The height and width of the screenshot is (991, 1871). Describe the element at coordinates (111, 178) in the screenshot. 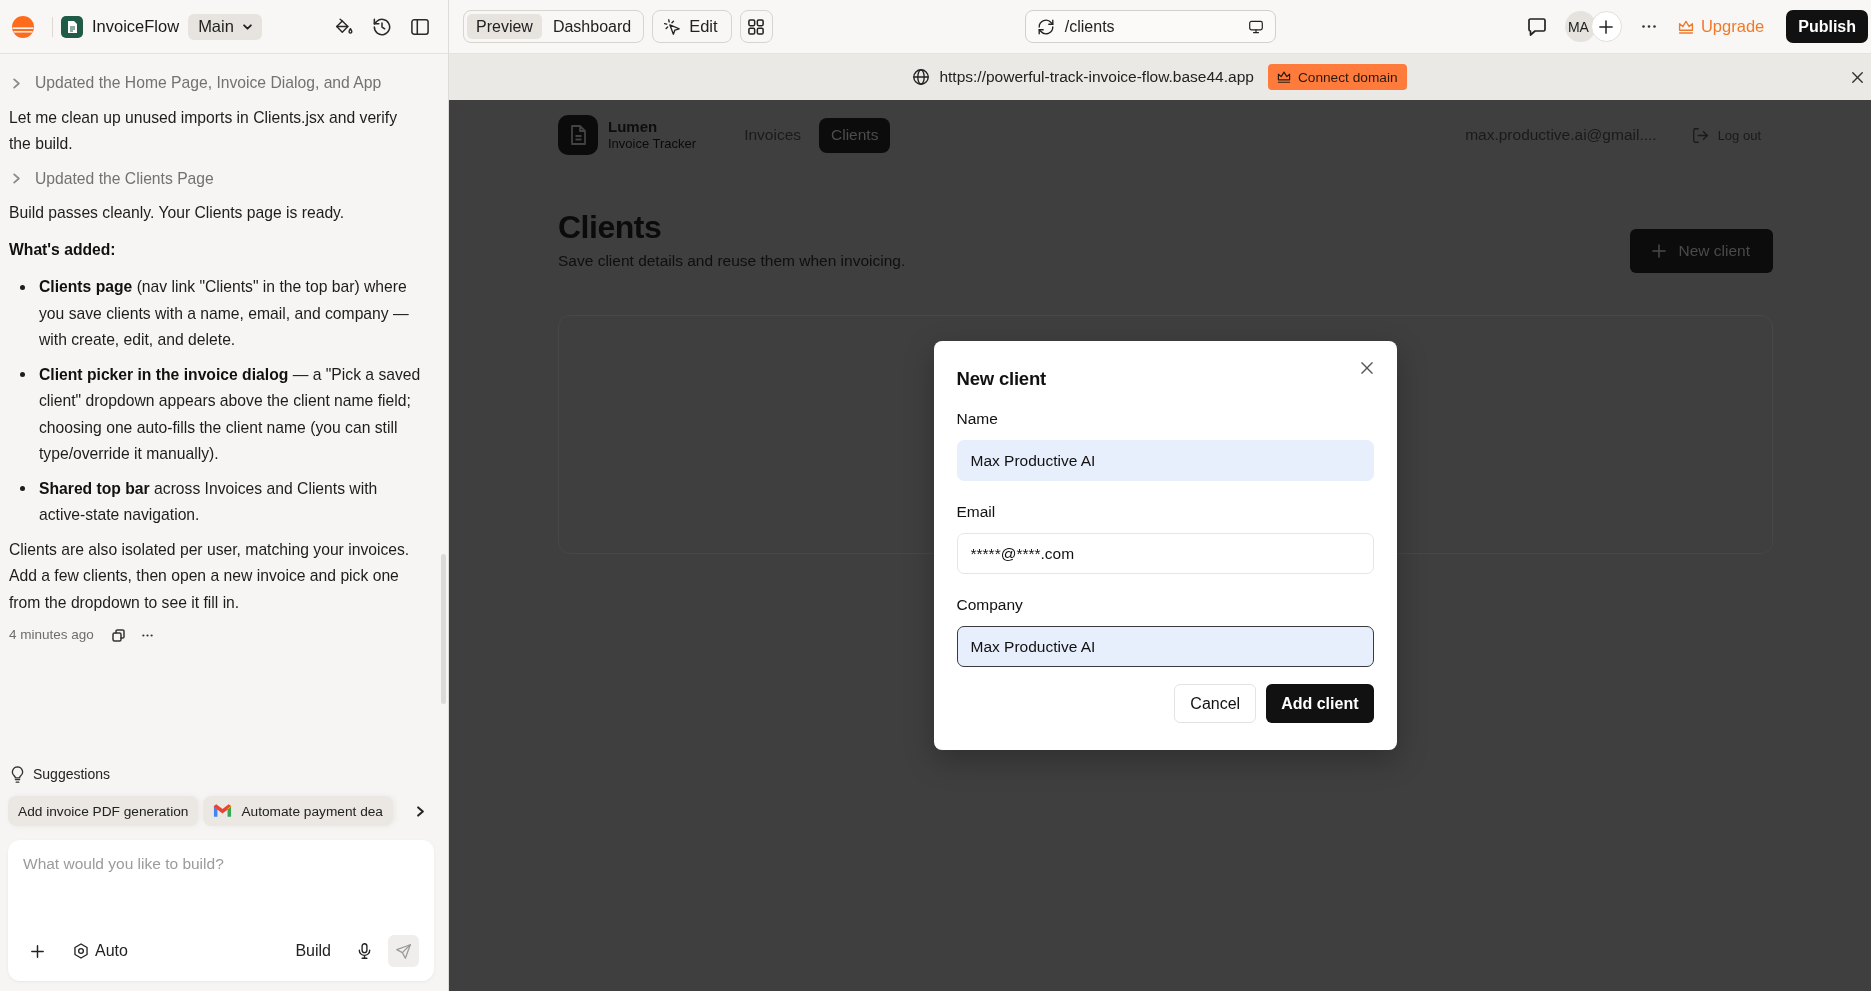

I see `step-toggle: Updated the Clients Page` at that location.